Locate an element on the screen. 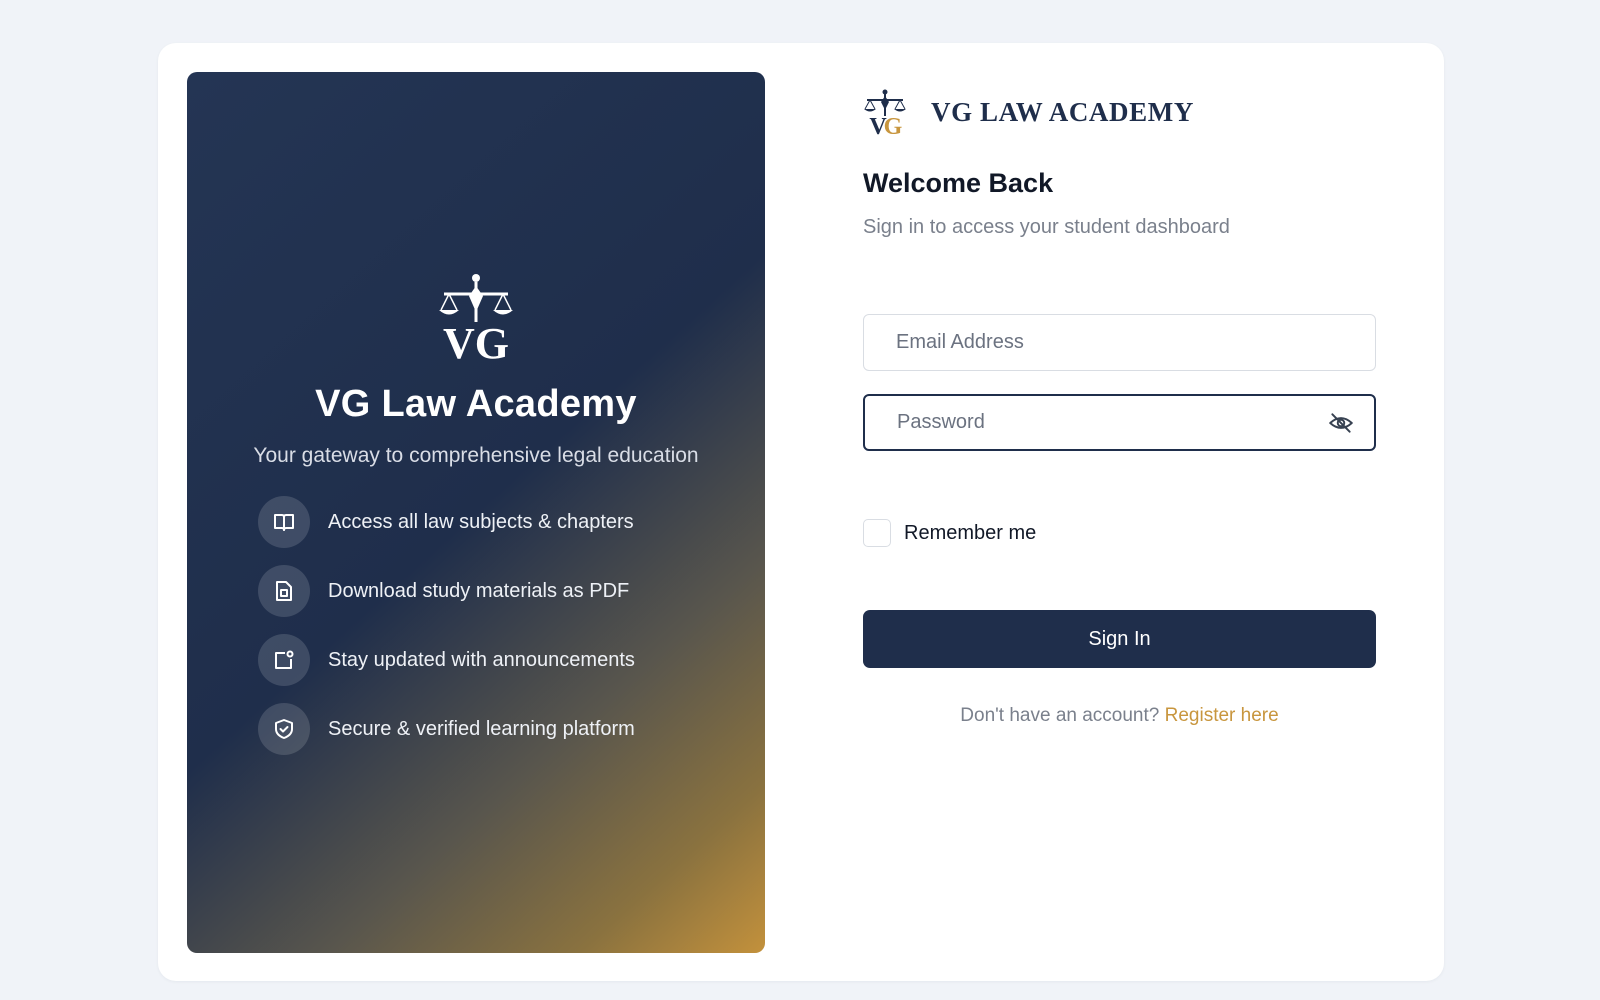 The height and width of the screenshot is (1000, 1600). eye-off-icon is located at coordinates (1341, 423).